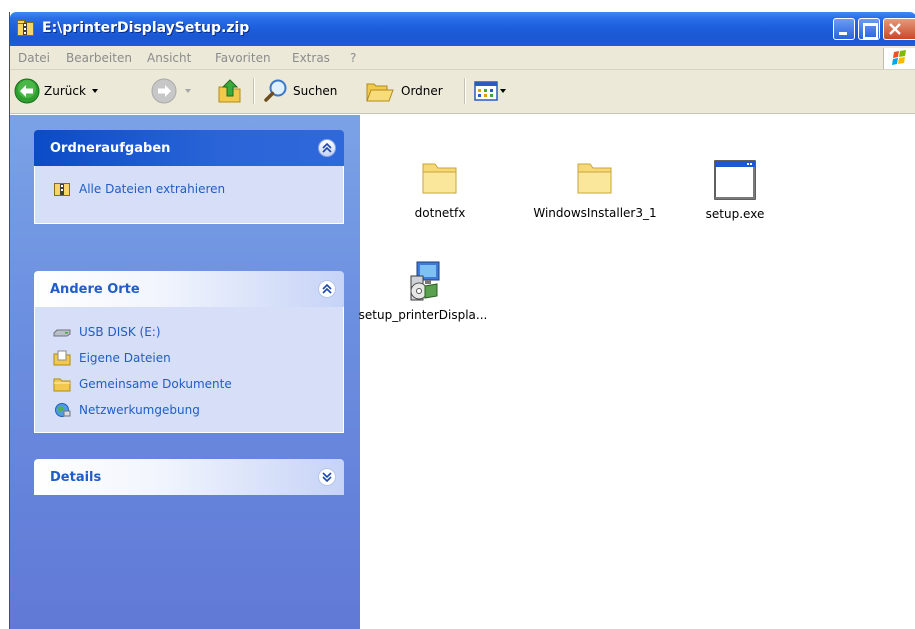  I want to click on folders-button: Ordner, so click(404, 91).